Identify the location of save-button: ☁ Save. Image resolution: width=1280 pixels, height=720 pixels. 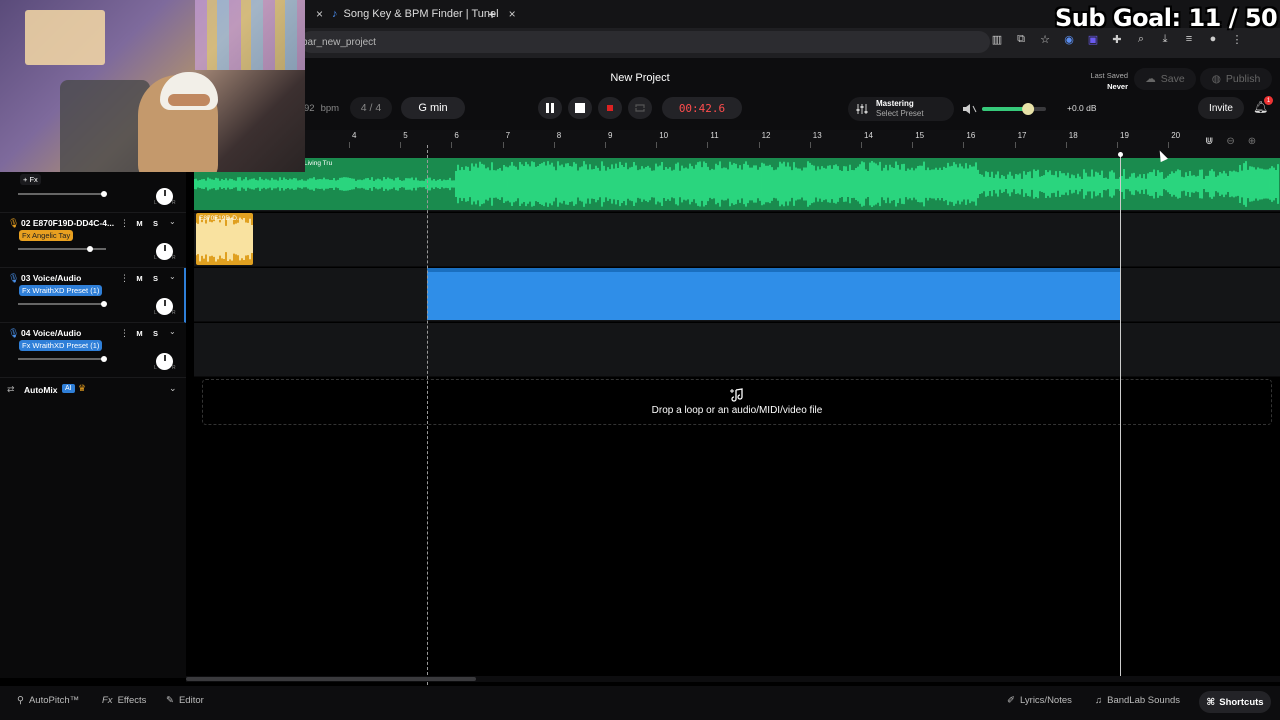
(1165, 79).